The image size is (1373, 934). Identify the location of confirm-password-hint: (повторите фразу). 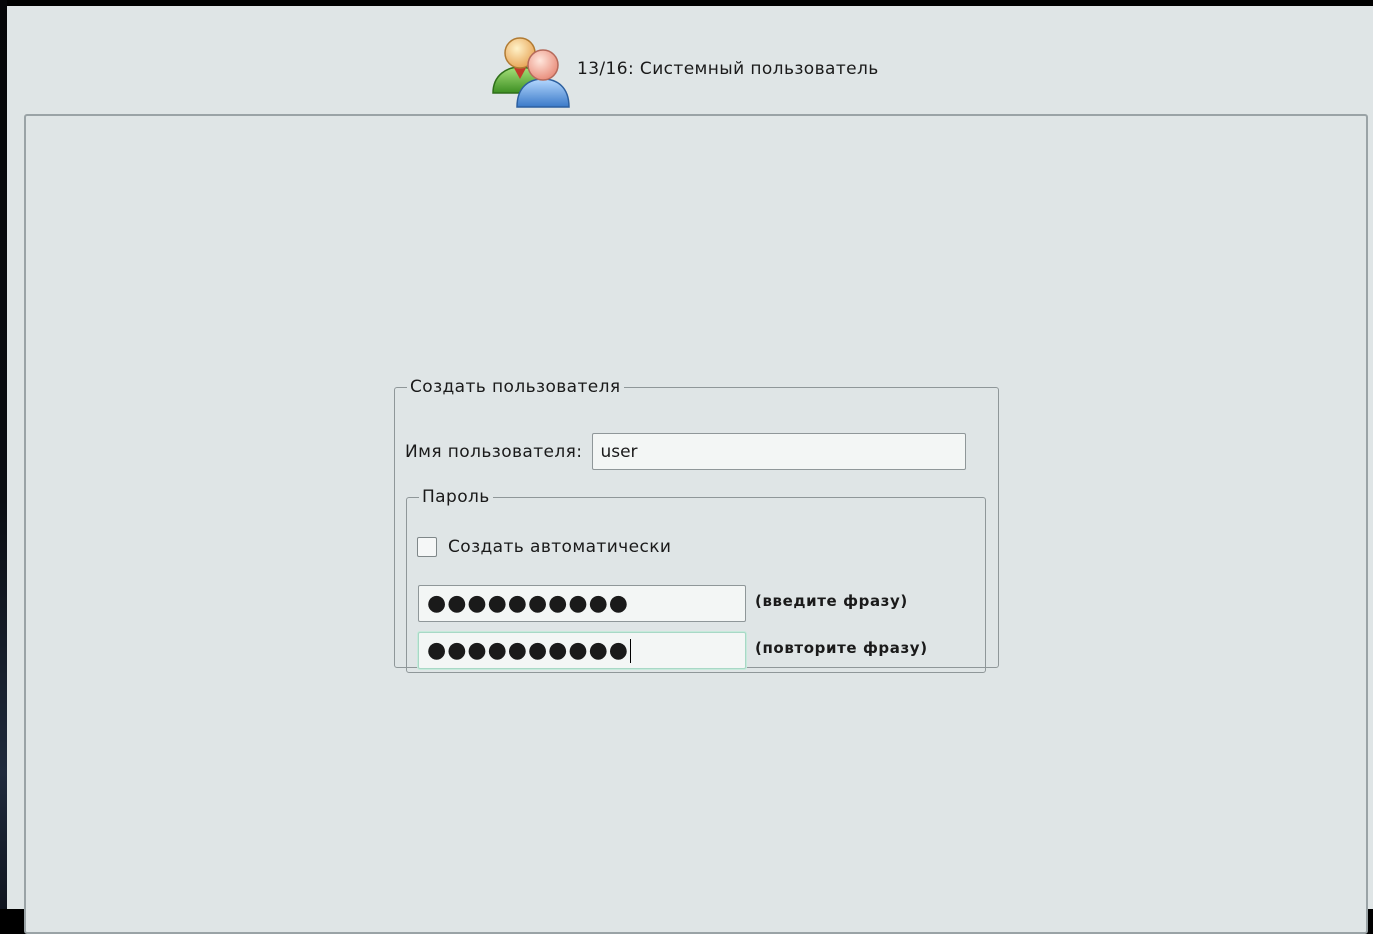
(841, 647).